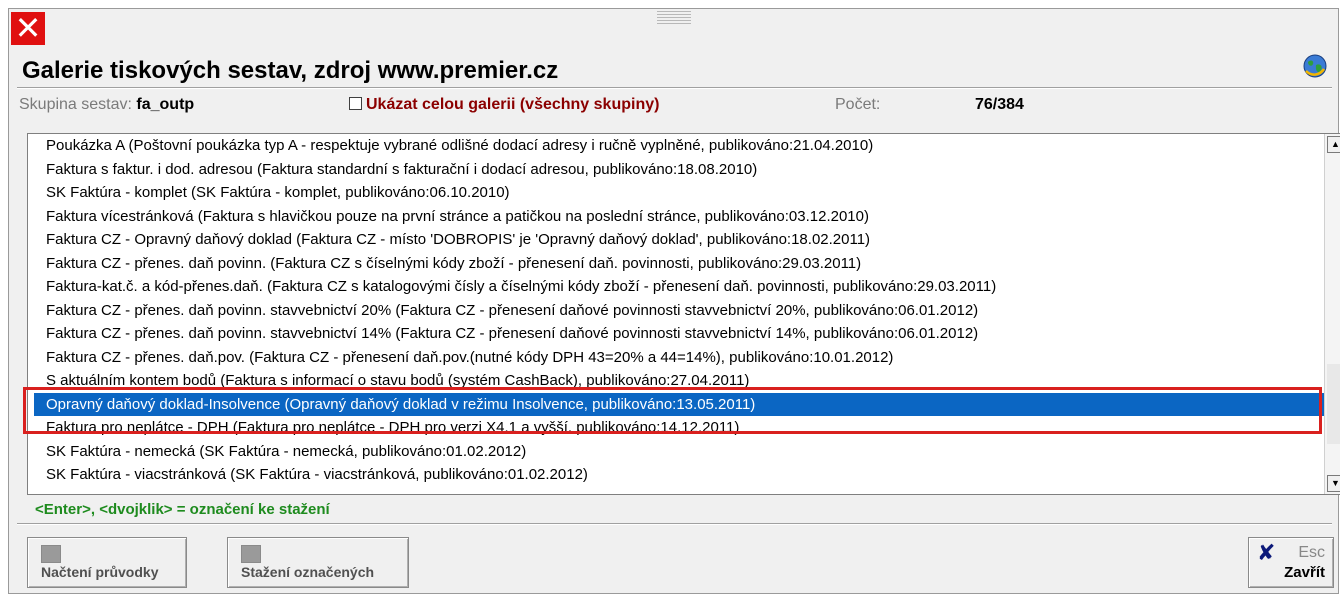 The width and height of the screenshot is (1340, 595). I want to click on group-info: Skupina sestav: fa_outp, so click(106, 107).